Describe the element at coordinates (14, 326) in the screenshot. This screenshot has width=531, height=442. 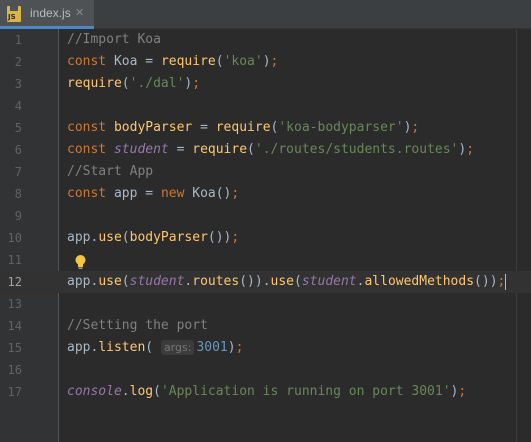
I see `line-number: 14` at that location.